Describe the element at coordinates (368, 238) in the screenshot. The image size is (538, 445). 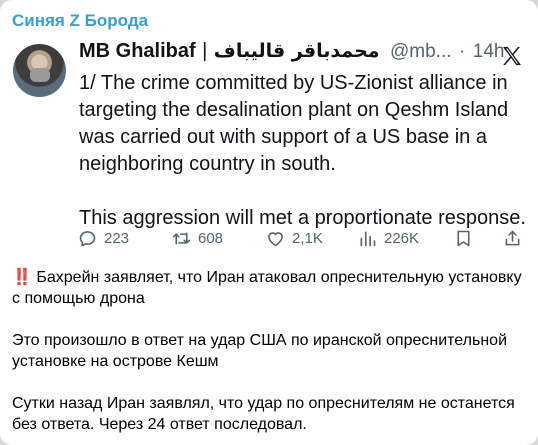
I see `views-chart-icon` at that location.